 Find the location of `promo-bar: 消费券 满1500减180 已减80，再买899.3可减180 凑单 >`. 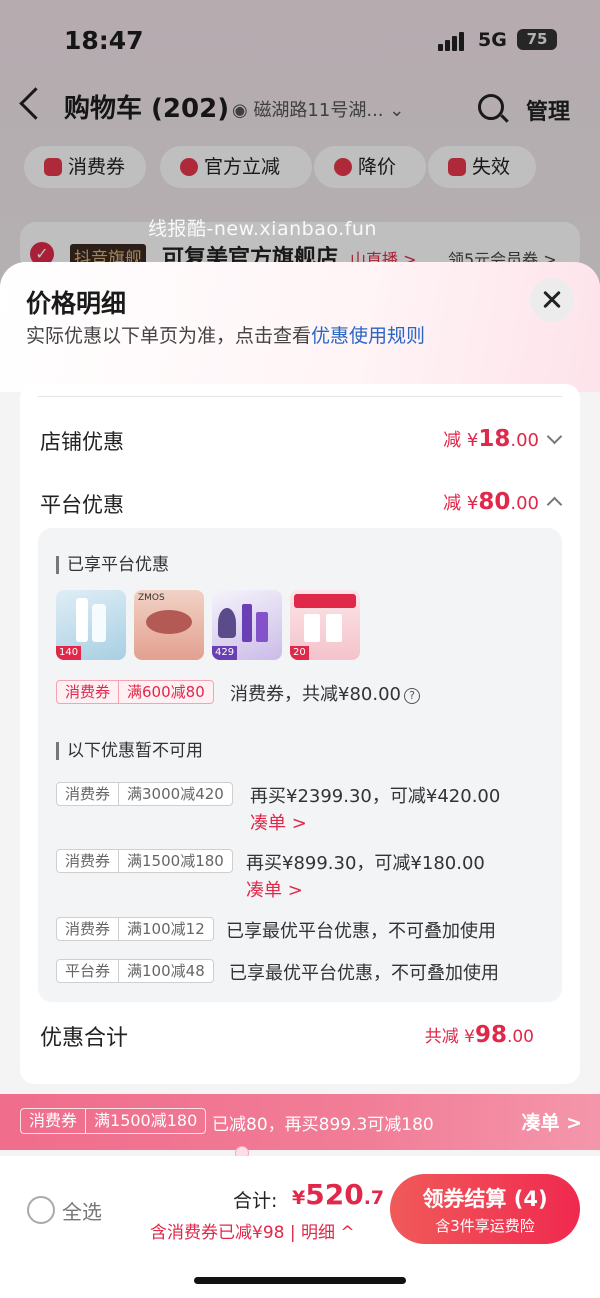

promo-bar: 消费券 满1500减180 已减80，再买899.3可减180 凑单 > is located at coordinates (300, 1122).